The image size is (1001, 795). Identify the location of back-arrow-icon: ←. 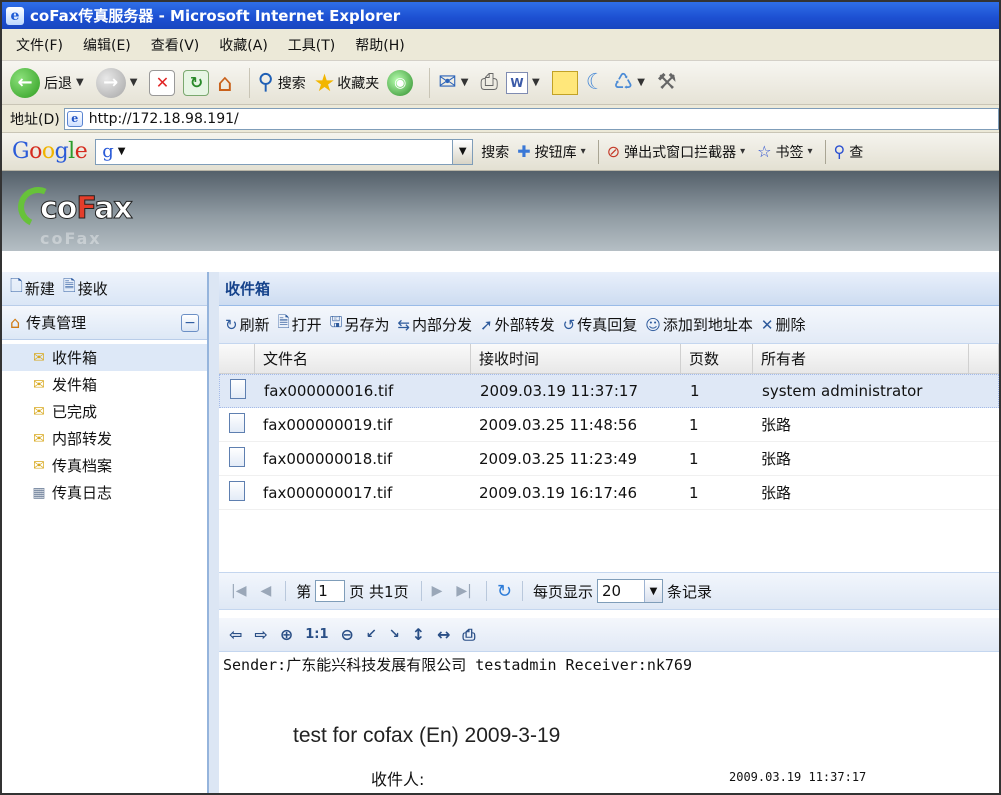
(25, 82).